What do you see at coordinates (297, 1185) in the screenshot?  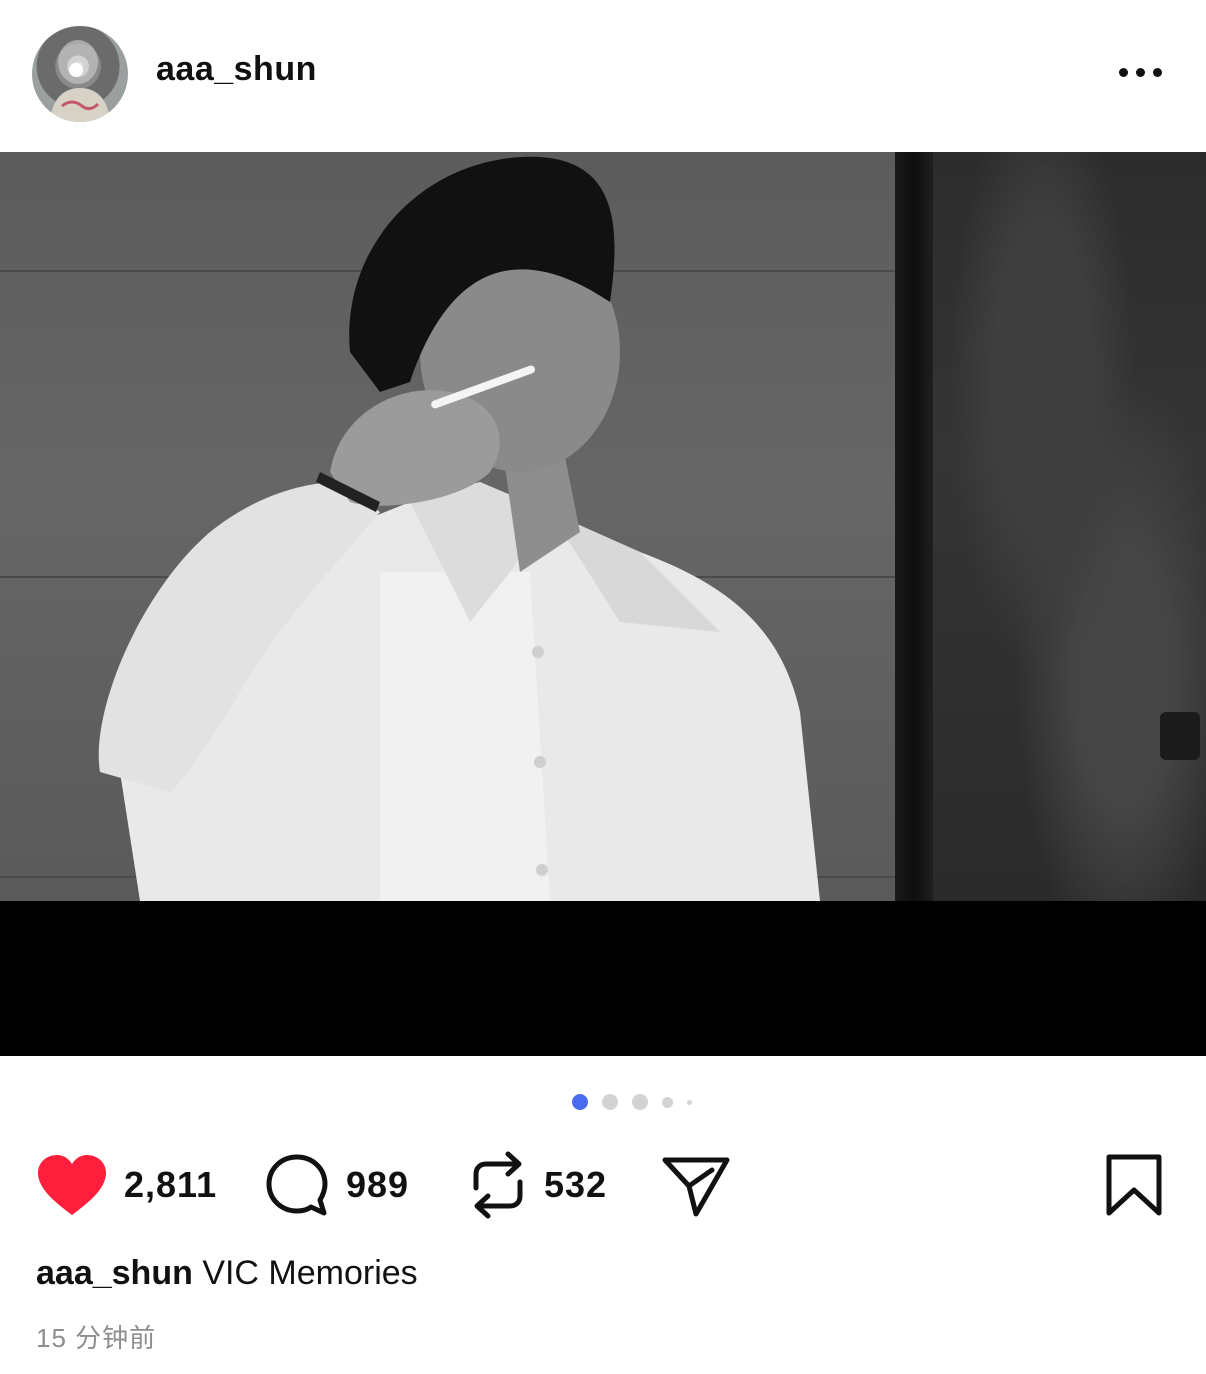 I see `comment-bubble-icon` at bounding box center [297, 1185].